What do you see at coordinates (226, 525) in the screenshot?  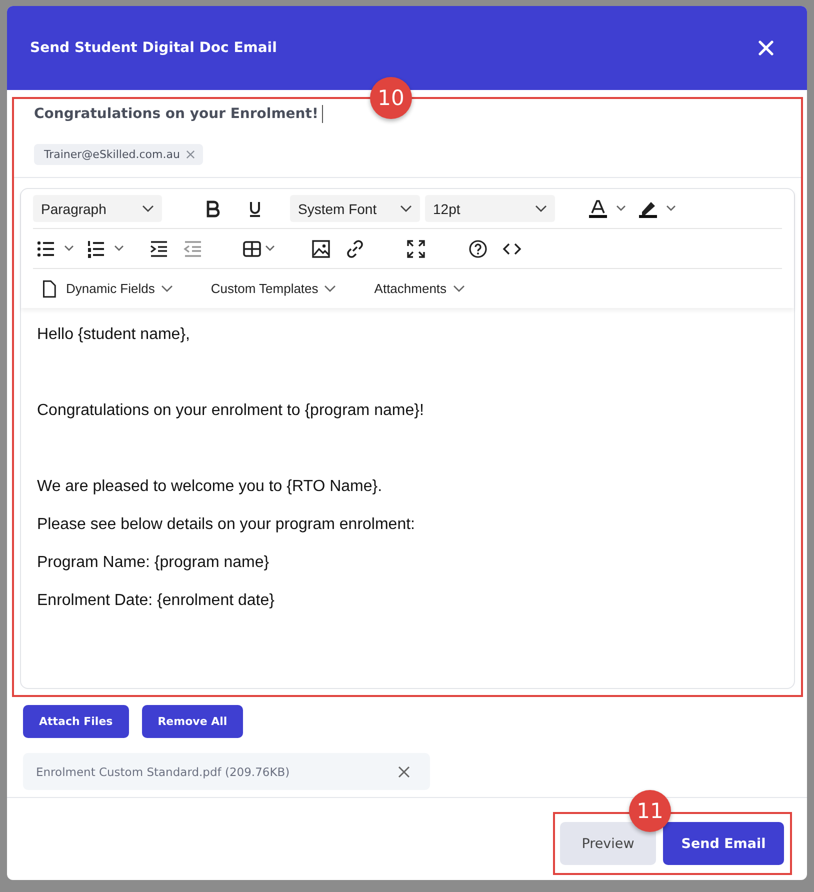 I see `email-paragraph: Please see below details on your program enrolment:` at bounding box center [226, 525].